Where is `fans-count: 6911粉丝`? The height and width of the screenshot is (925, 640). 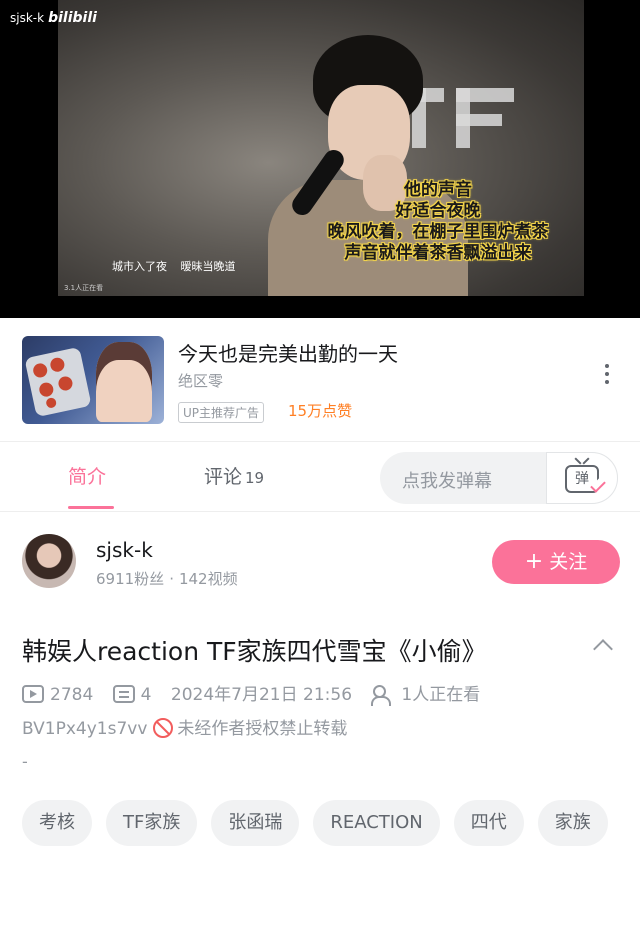
fans-count: 6911粉丝 is located at coordinates (130, 579).